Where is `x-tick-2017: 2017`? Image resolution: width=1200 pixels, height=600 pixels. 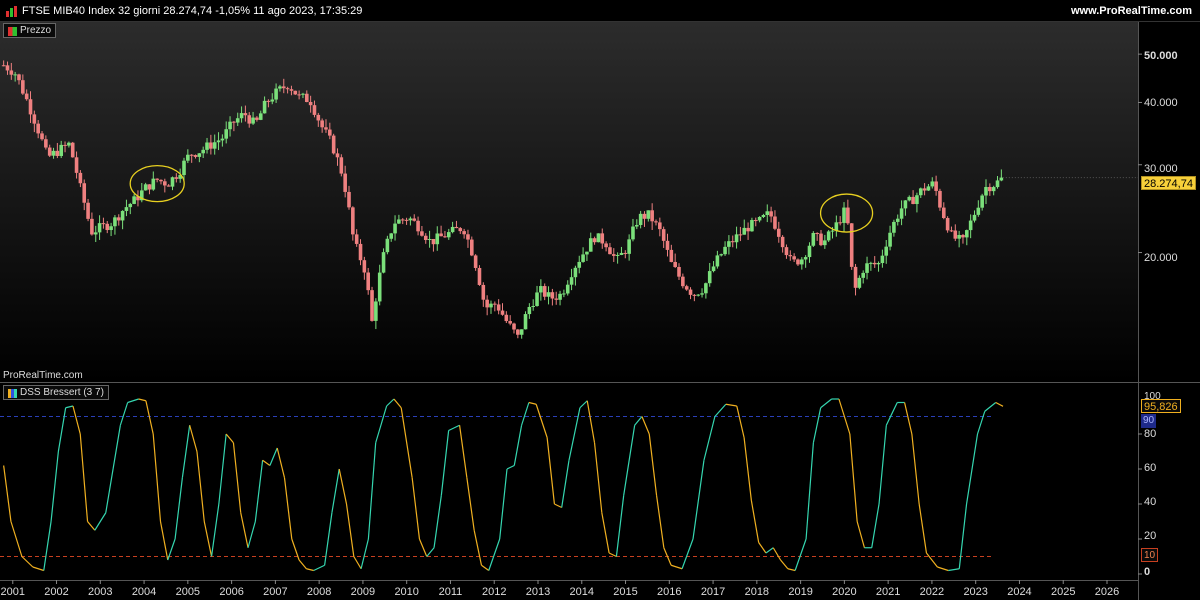
x-tick-2017: 2017 is located at coordinates (713, 592).